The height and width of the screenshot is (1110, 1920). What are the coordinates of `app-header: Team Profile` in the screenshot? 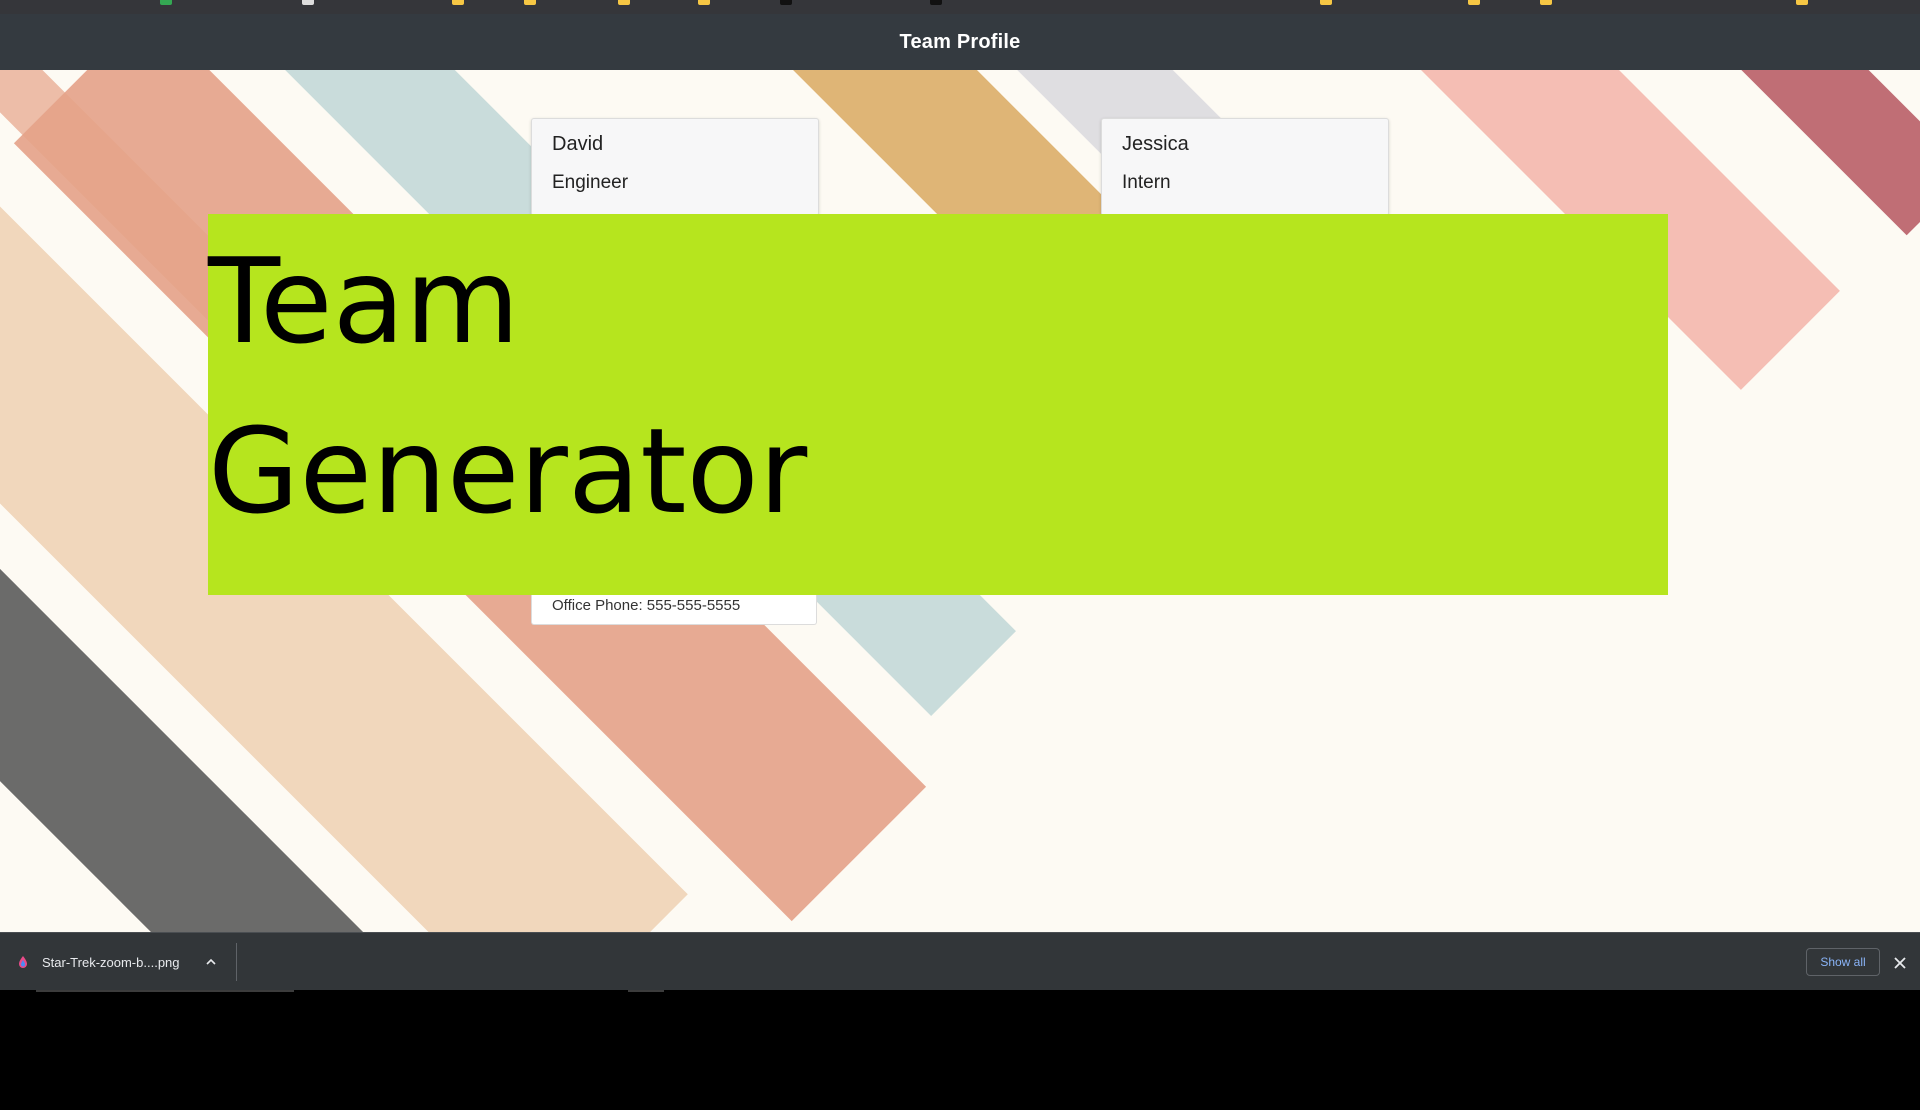 It's located at (960, 42).